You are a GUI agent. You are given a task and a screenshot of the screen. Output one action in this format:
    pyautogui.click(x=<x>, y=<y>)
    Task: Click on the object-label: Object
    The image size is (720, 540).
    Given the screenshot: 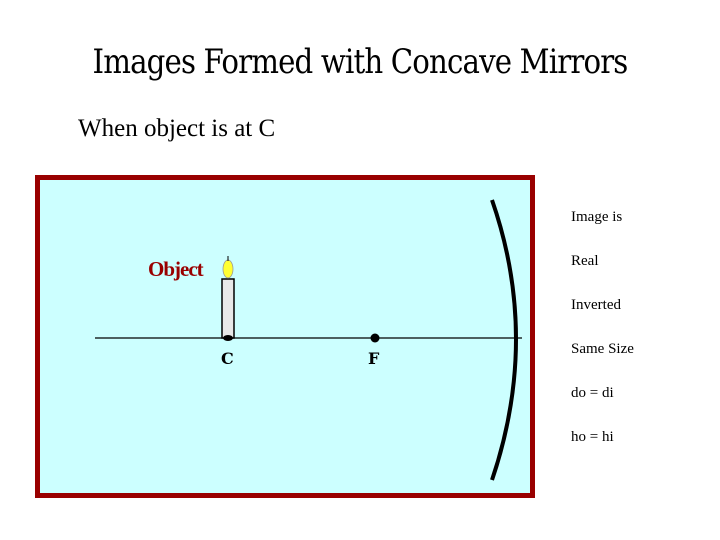 What is the action you would take?
    pyautogui.click(x=176, y=269)
    